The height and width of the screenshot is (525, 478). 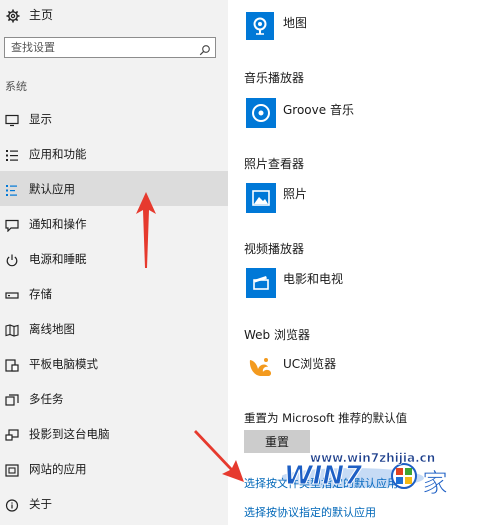 I want to click on settings-search, so click(x=110, y=47).